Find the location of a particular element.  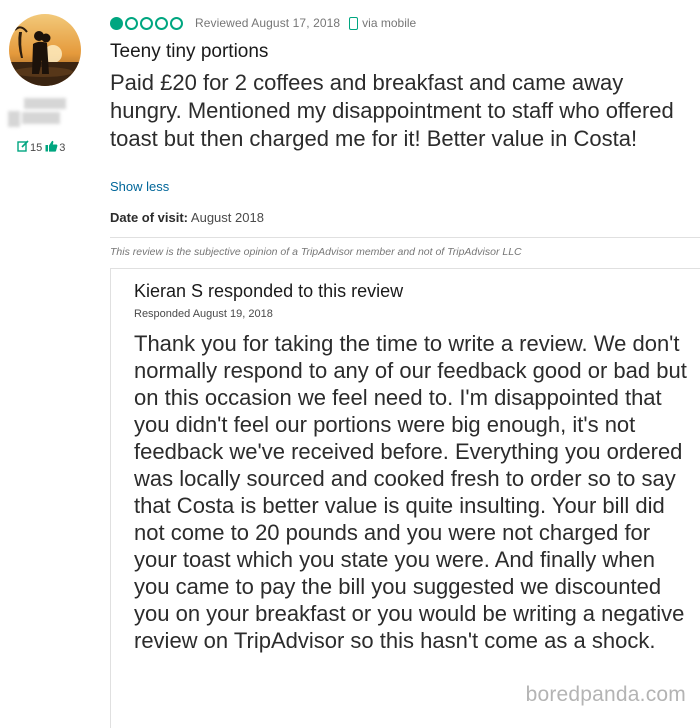

response-title: Kieran S responded to this review is located at coordinates (269, 291).